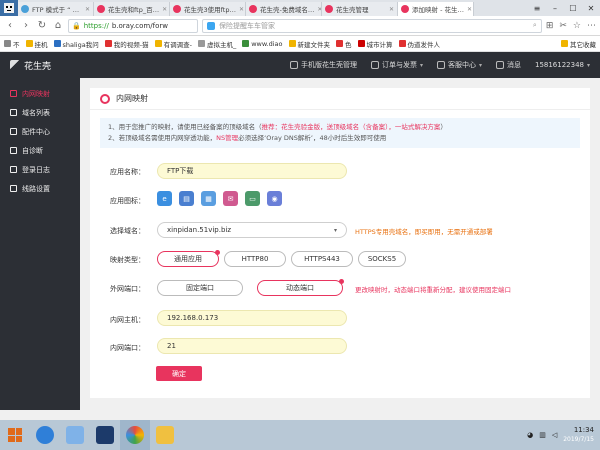  Describe the element at coordinates (208, 198) in the screenshot. I see `table-icon: ▦` at that location.